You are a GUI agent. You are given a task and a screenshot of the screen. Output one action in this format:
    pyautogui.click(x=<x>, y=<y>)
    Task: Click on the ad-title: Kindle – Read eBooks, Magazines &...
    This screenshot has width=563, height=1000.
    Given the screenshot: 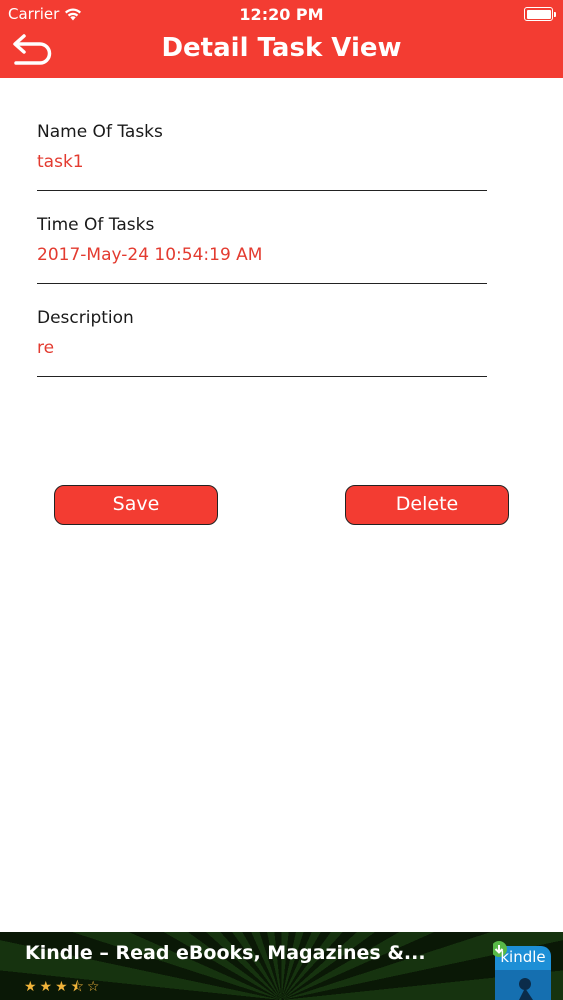 What is the action you would take?
    pyautogui.click(x=225, y=953)
    